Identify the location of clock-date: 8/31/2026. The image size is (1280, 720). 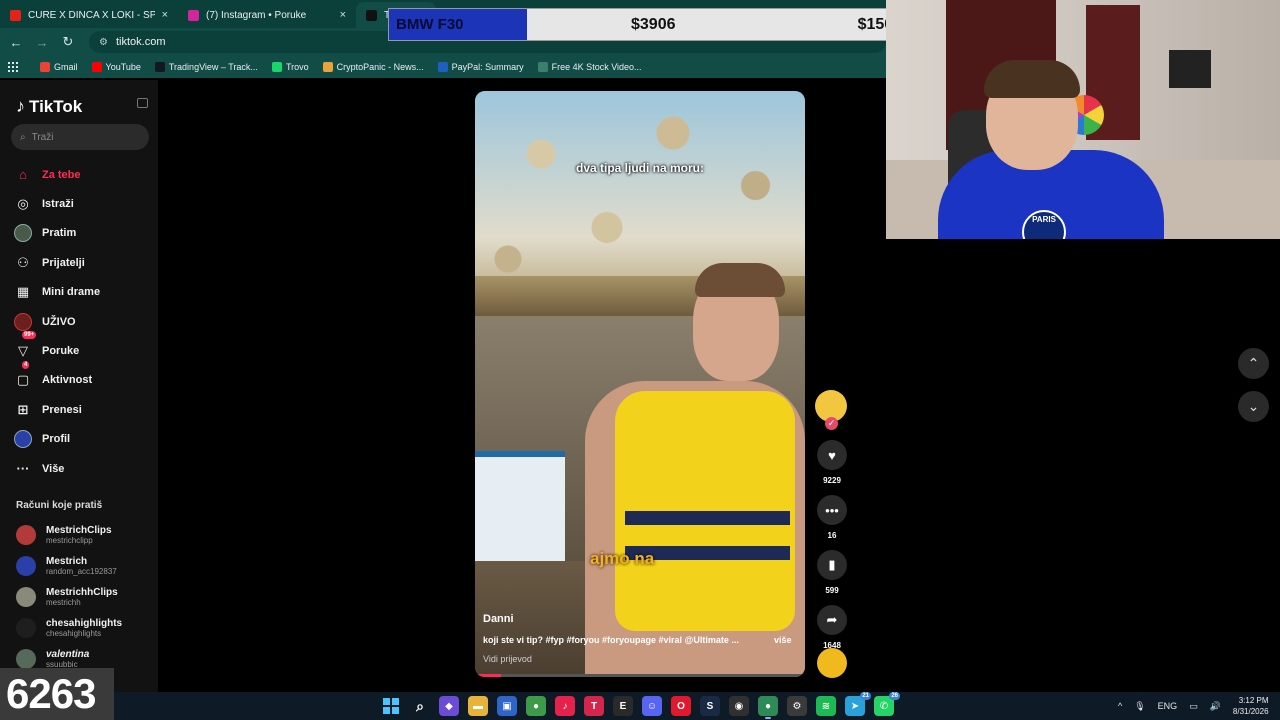
(1250, 711).